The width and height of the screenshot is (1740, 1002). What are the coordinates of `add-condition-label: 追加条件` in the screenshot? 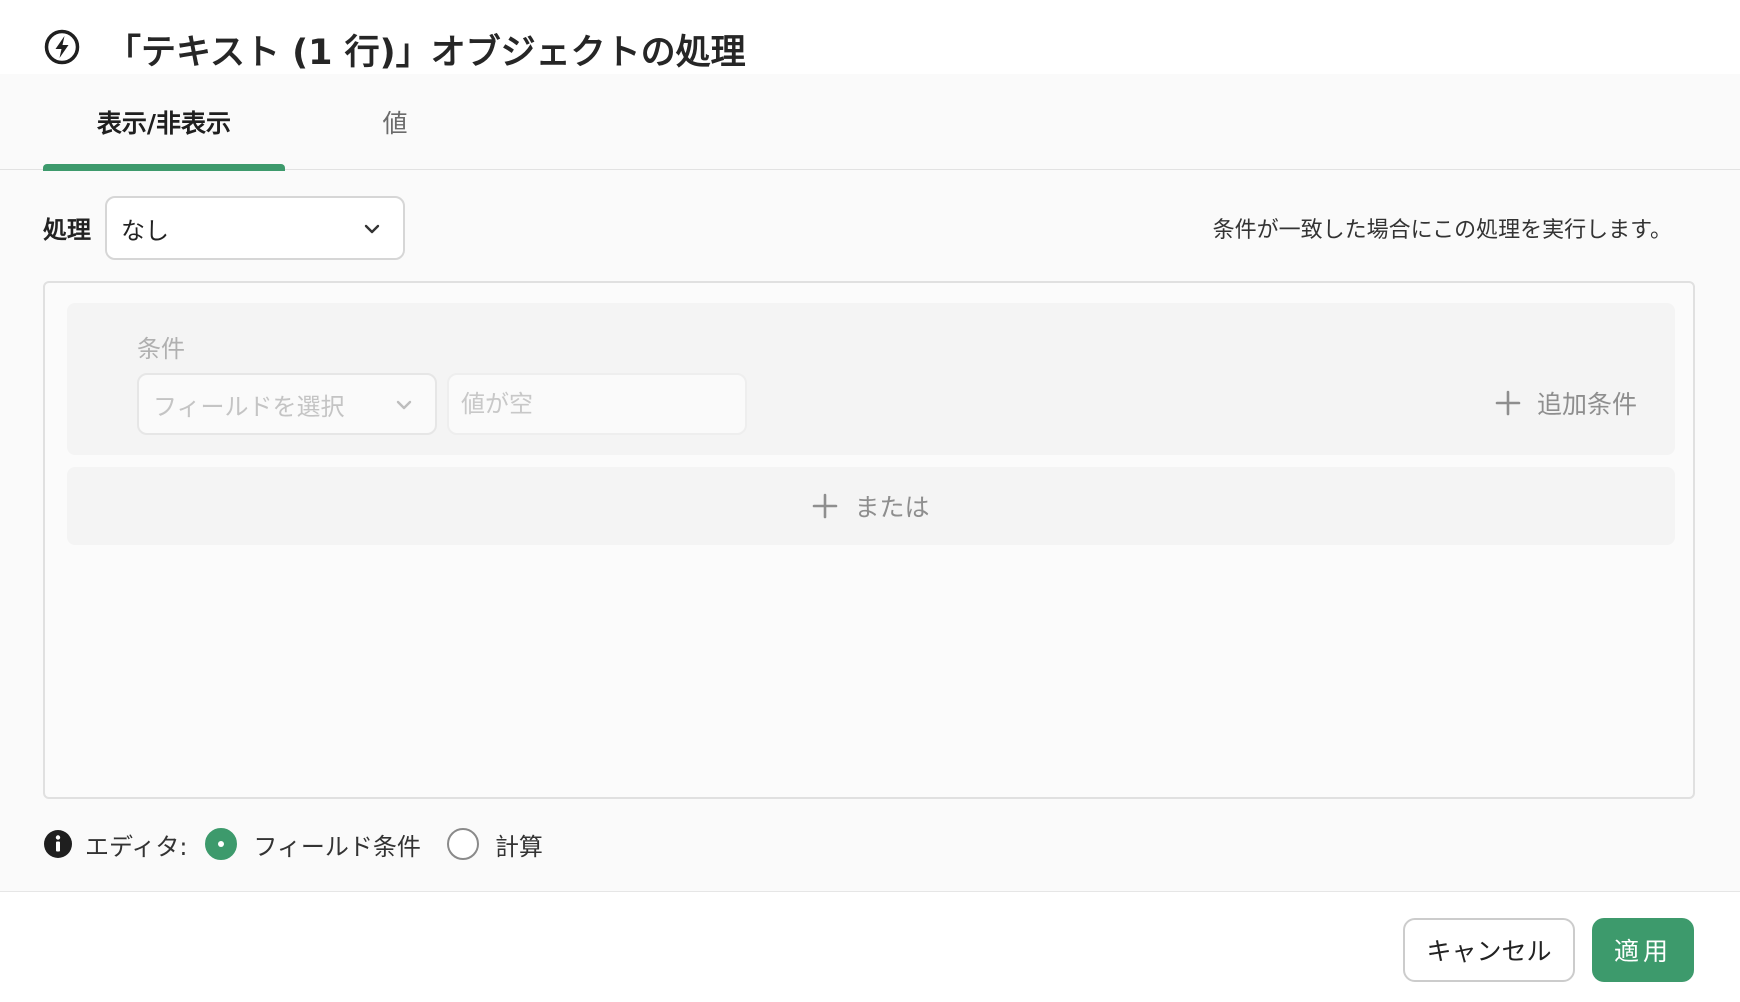 It's located at (1586, 404).